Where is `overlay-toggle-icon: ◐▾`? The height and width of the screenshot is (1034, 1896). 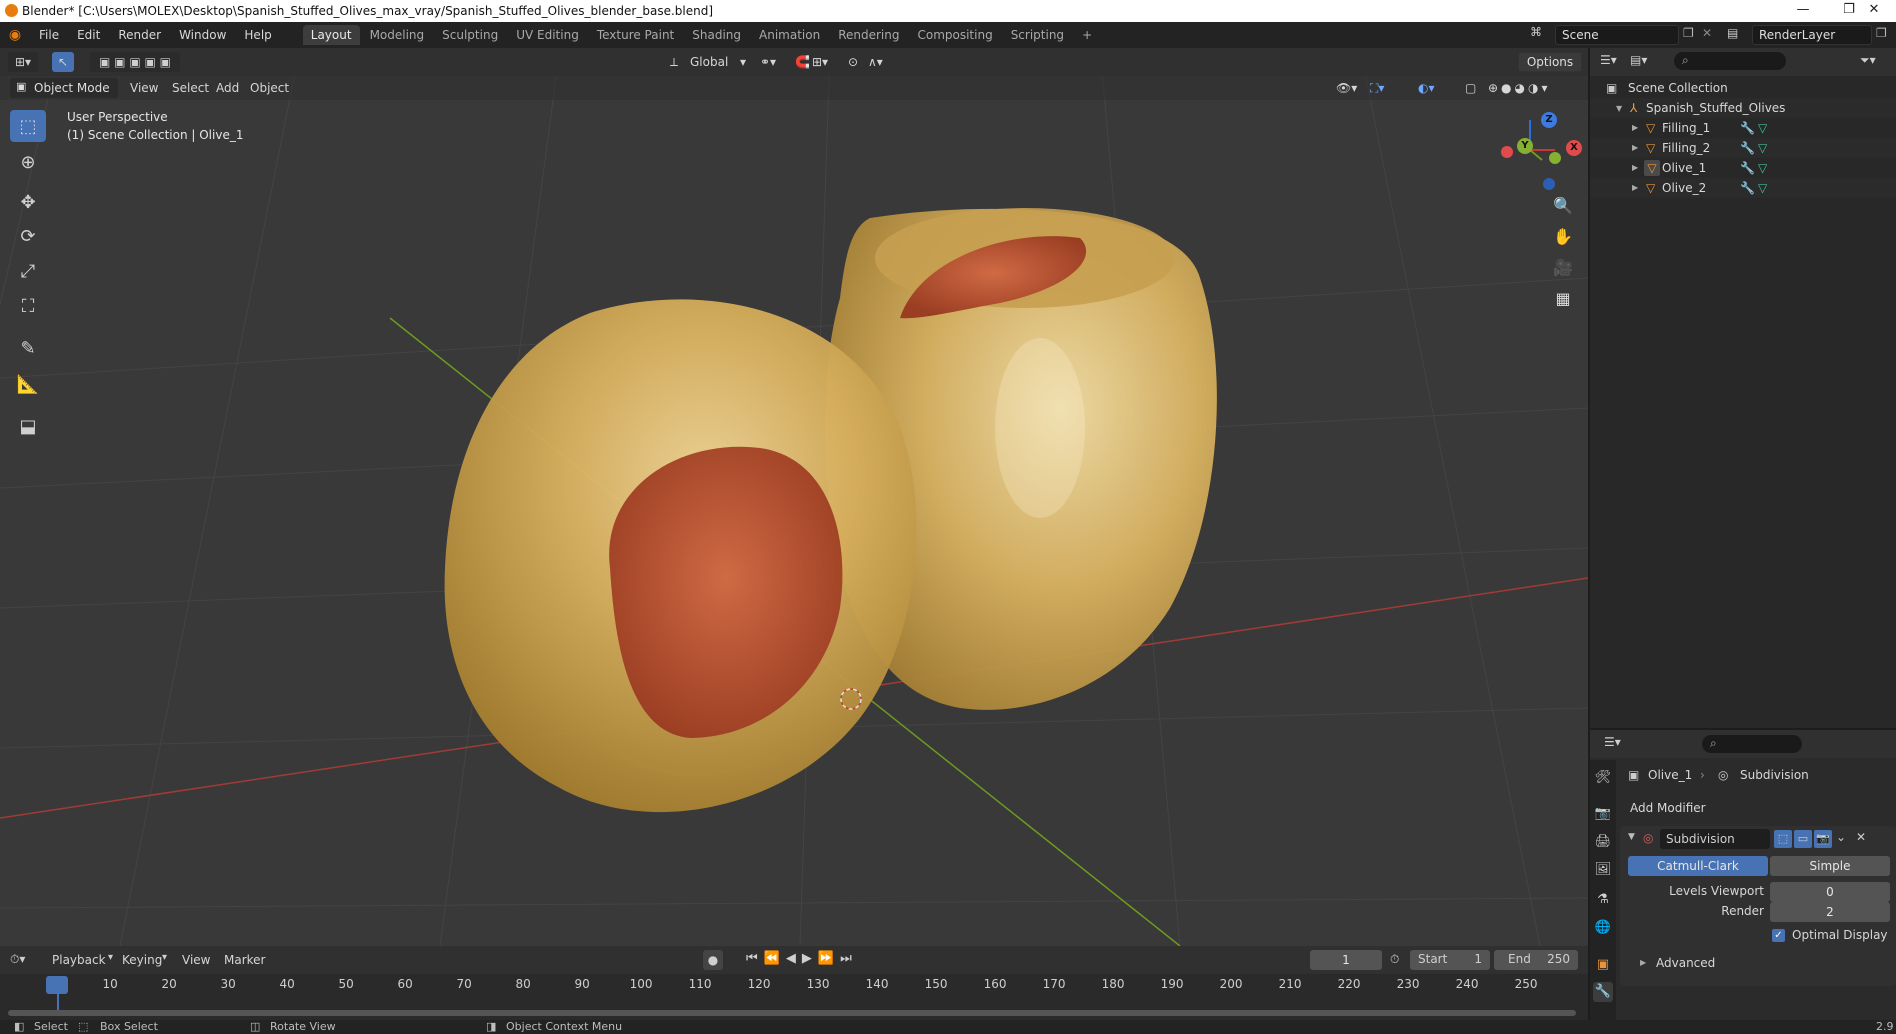
overlay-toggle-icon: ◐▾ is located at coordinates (1426, 88).